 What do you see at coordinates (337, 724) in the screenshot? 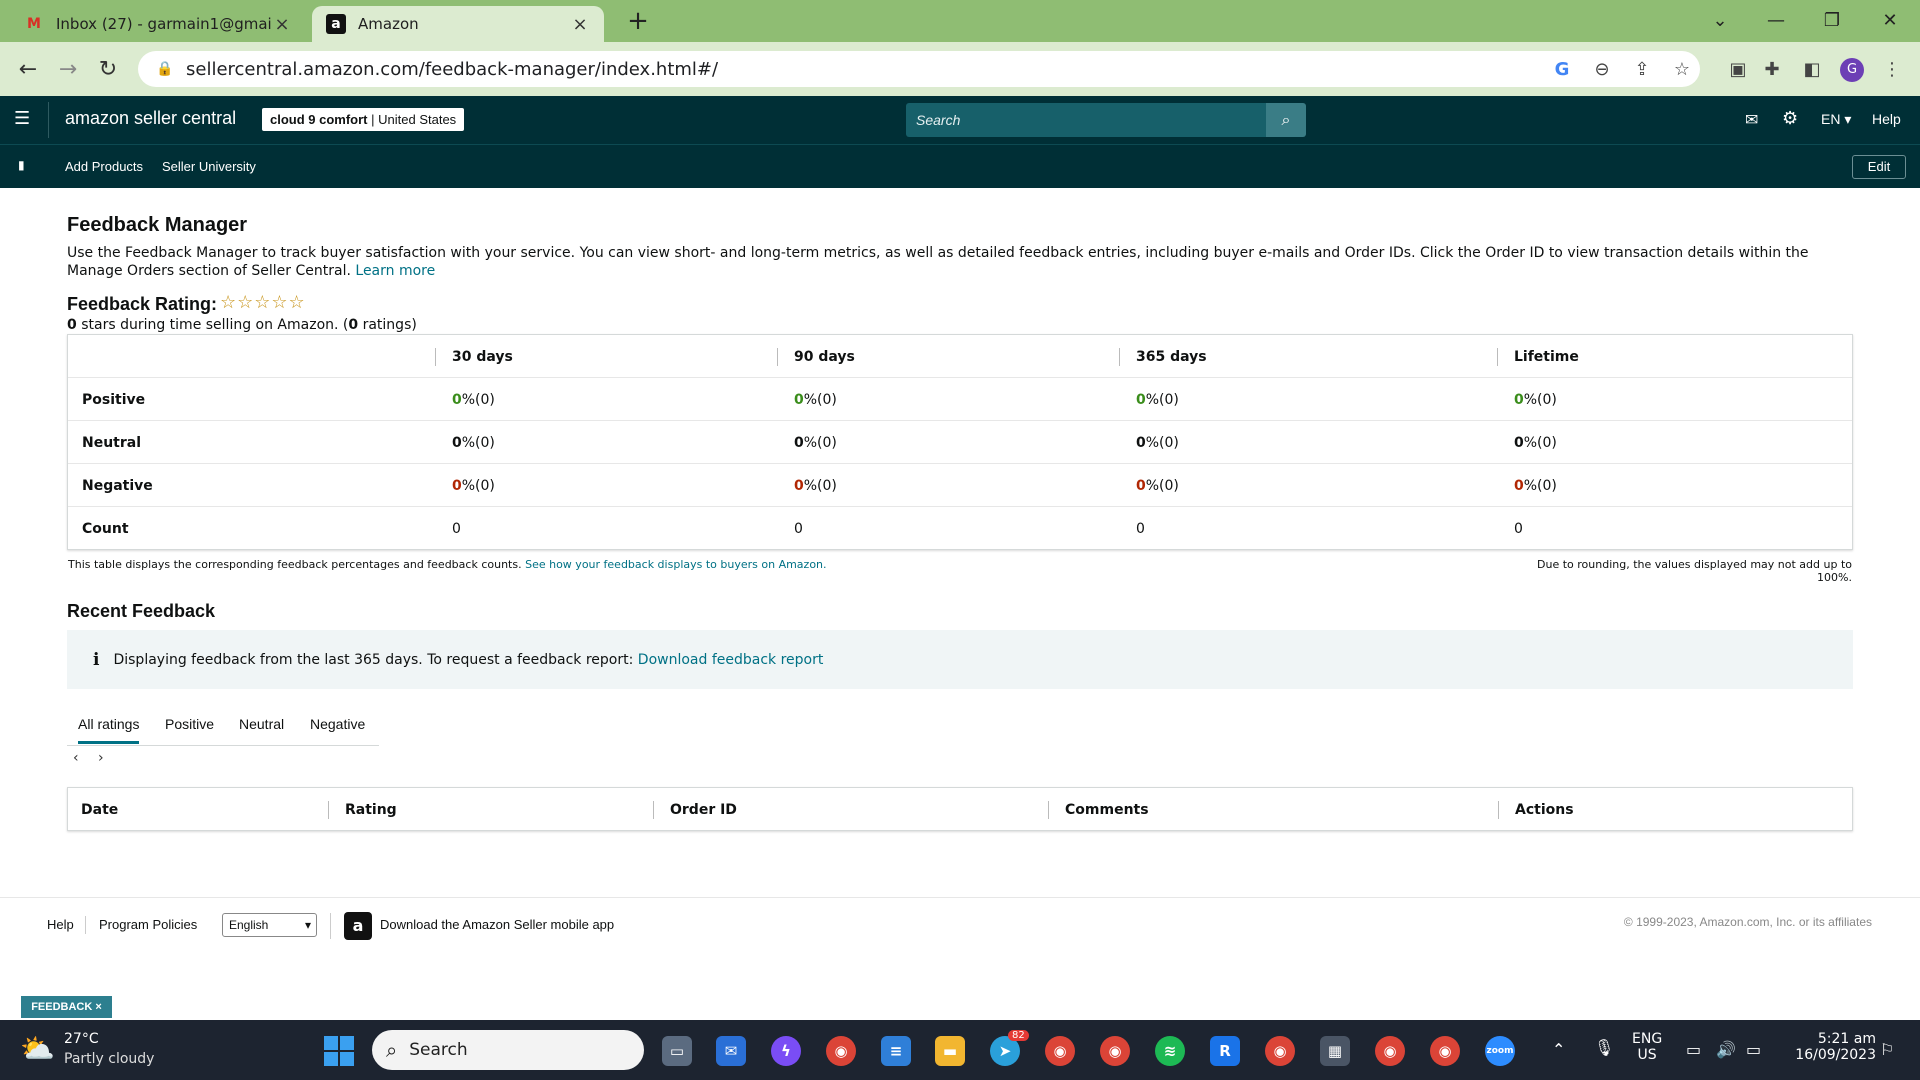
I see `tab-negative: Negative` at bounding box center [337, 724].